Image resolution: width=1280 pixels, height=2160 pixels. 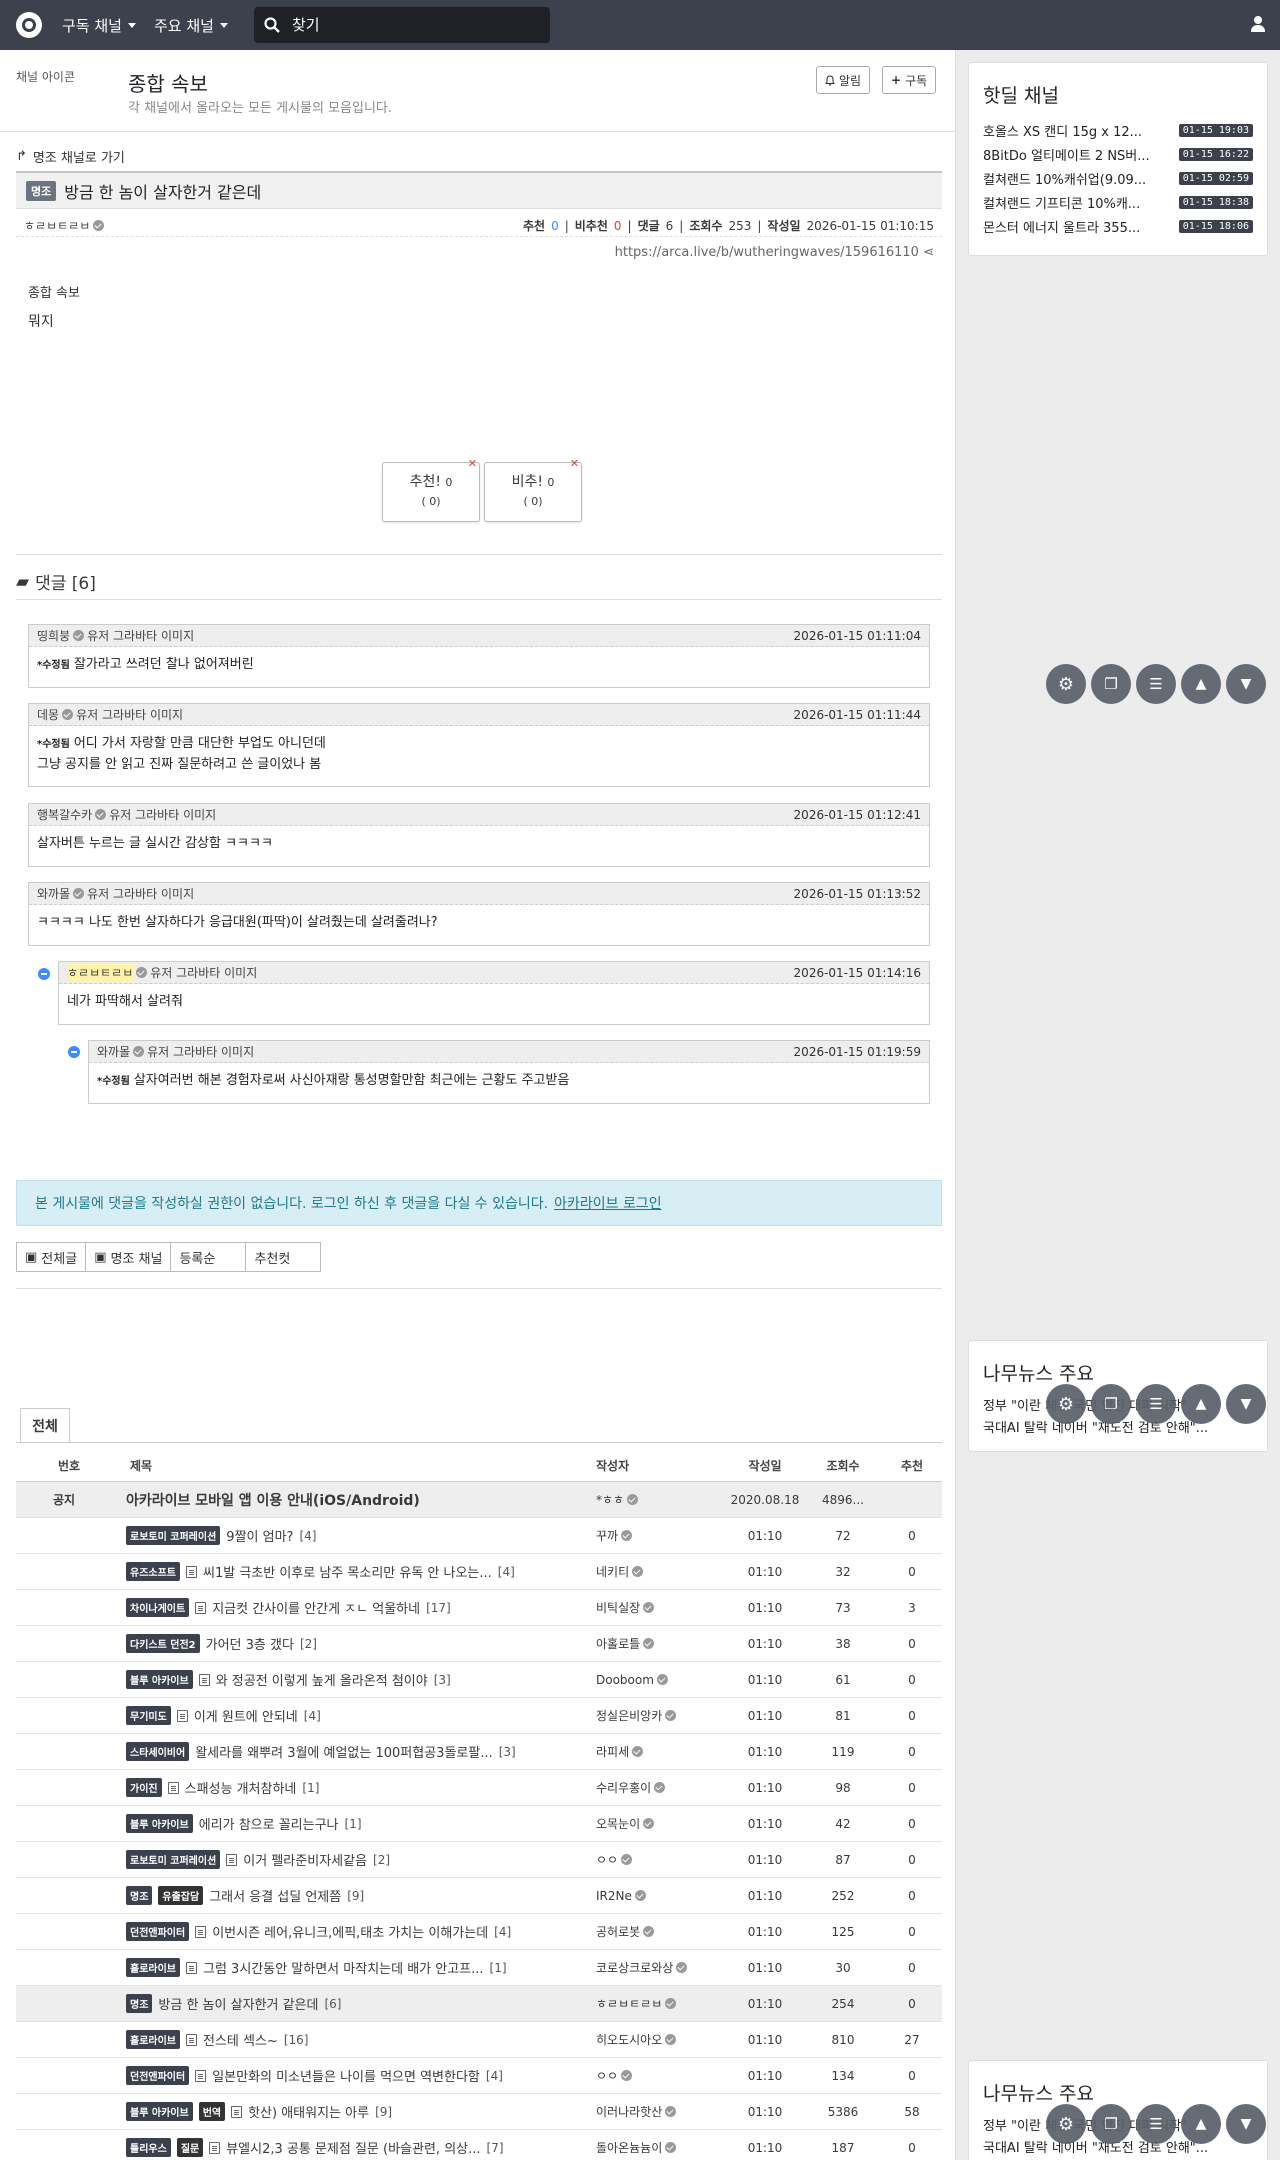 What do you see at coordinates (316, 1607) in the screenshot?
I see `post-title: 지금컷 간사이를 안간게 ㅈㄴ 억울하네` at bounding box center [316, 1607].